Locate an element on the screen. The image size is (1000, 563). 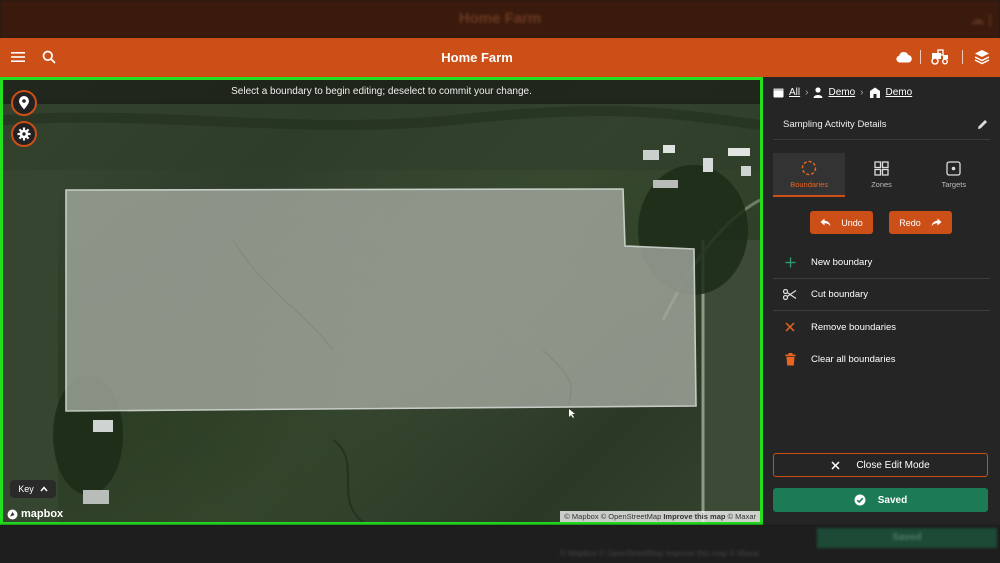
new-boundary-label: New boundary is located at coordinates (842, 262).